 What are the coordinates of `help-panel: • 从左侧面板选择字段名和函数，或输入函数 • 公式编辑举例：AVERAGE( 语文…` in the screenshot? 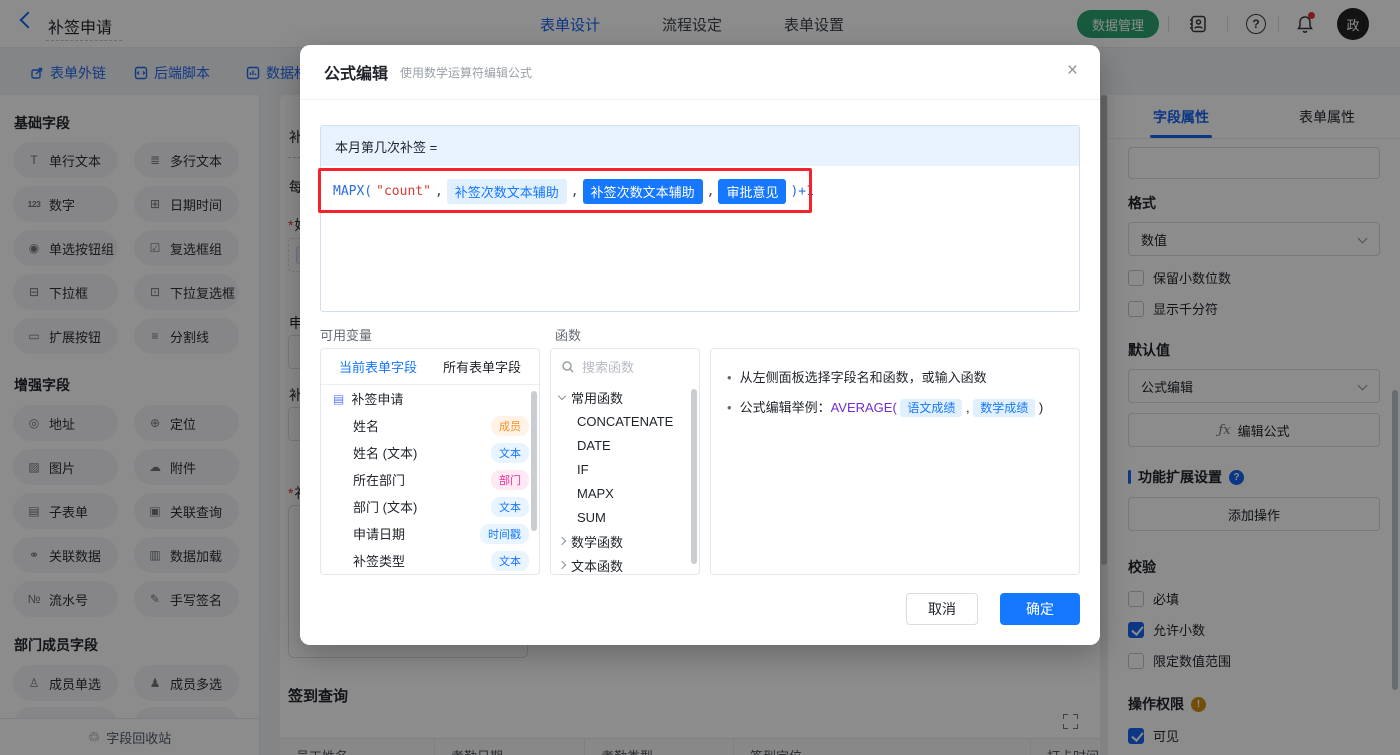 It's located at (895, 461).